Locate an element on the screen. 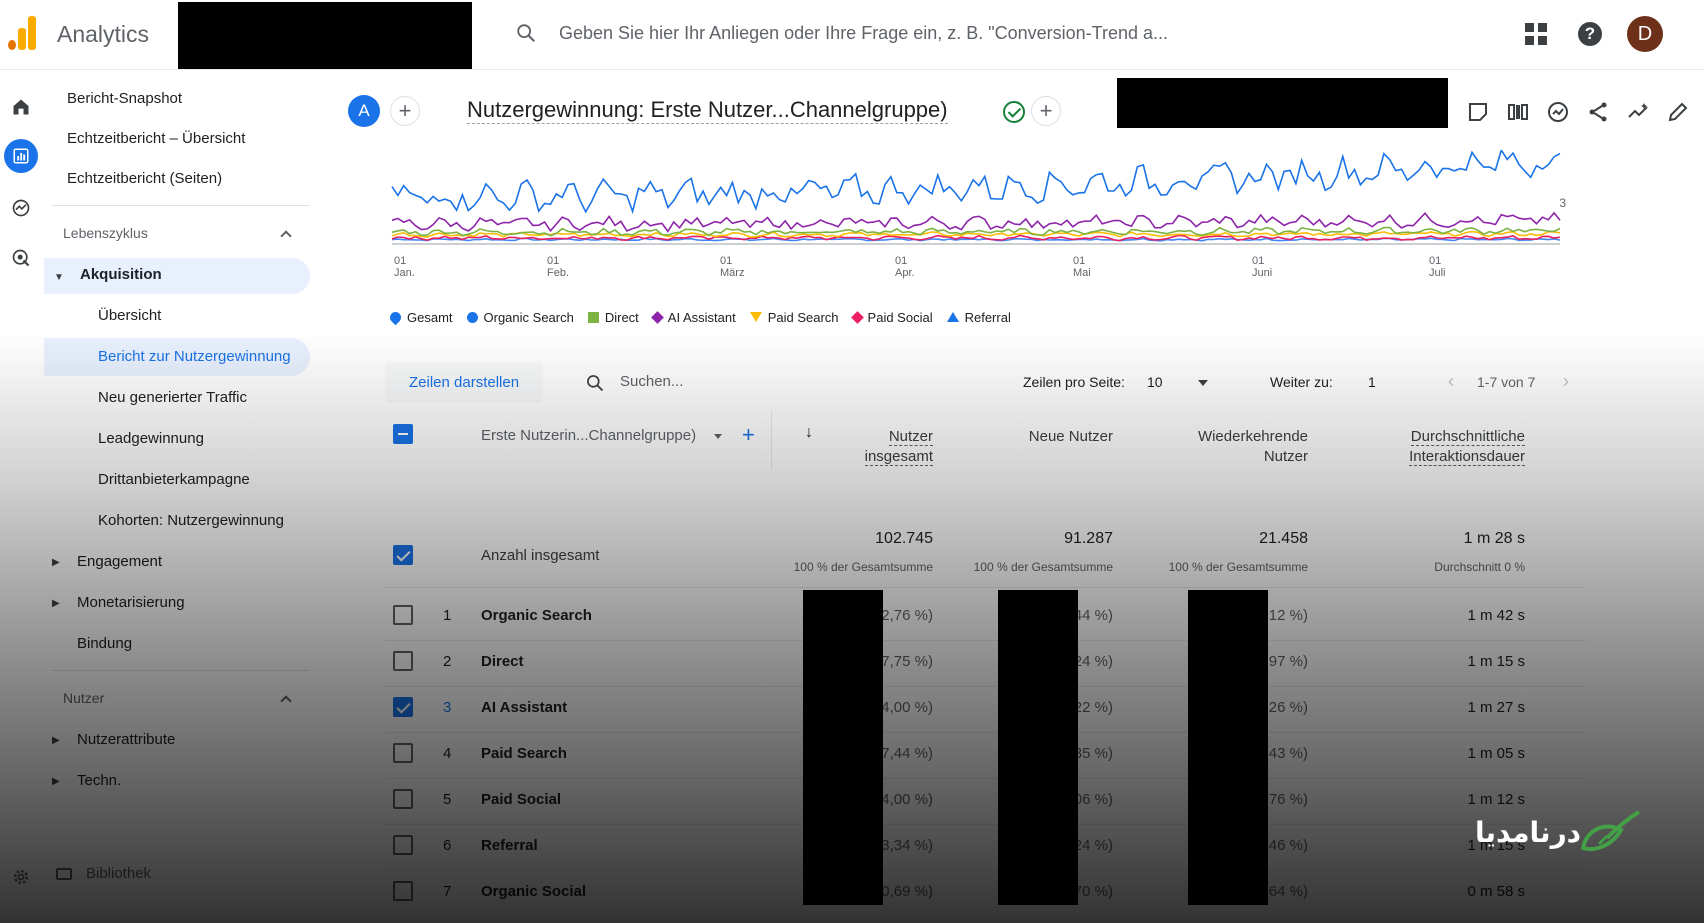 The height and width of the screenshot is (923, 1704). edit-pencil-icon is located at coordinates (1678, 112).